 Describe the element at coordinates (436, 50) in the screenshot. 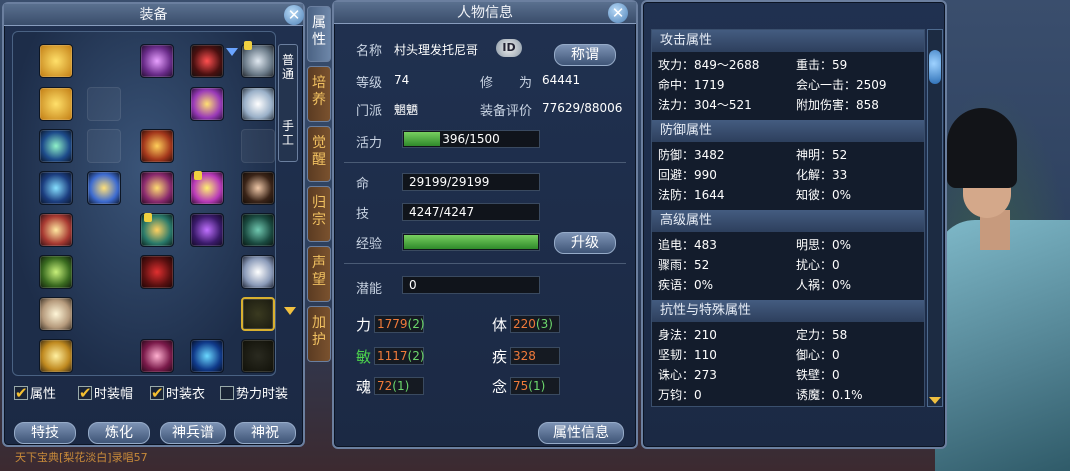

I see `name-value: 村头理发托尼哥` at that location.